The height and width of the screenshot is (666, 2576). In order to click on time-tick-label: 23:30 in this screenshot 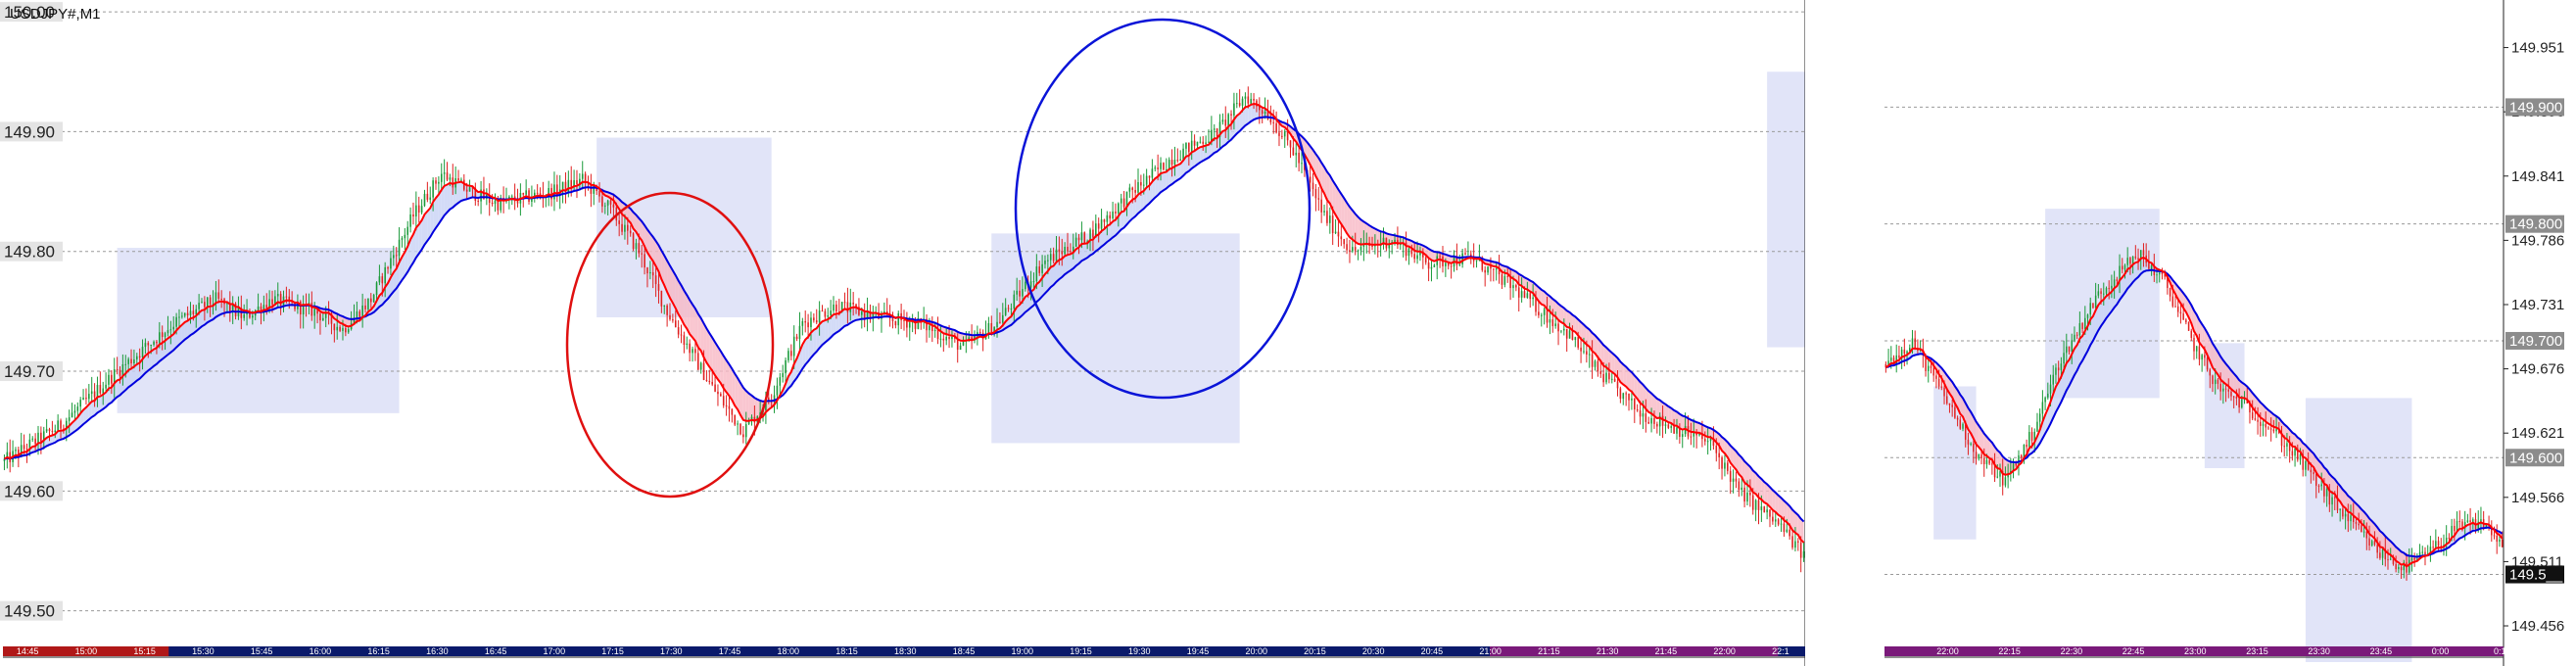, I will do `click(2319, 651)`.